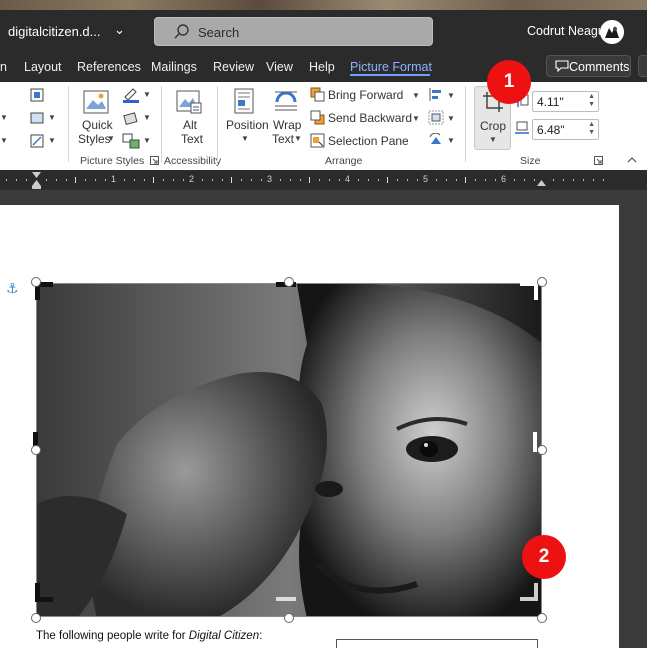 The image size is (647, 648). What do you see at coordinates (437, 643) in the screenshot?
I see `table-cell` at bounding box center [437, 643].